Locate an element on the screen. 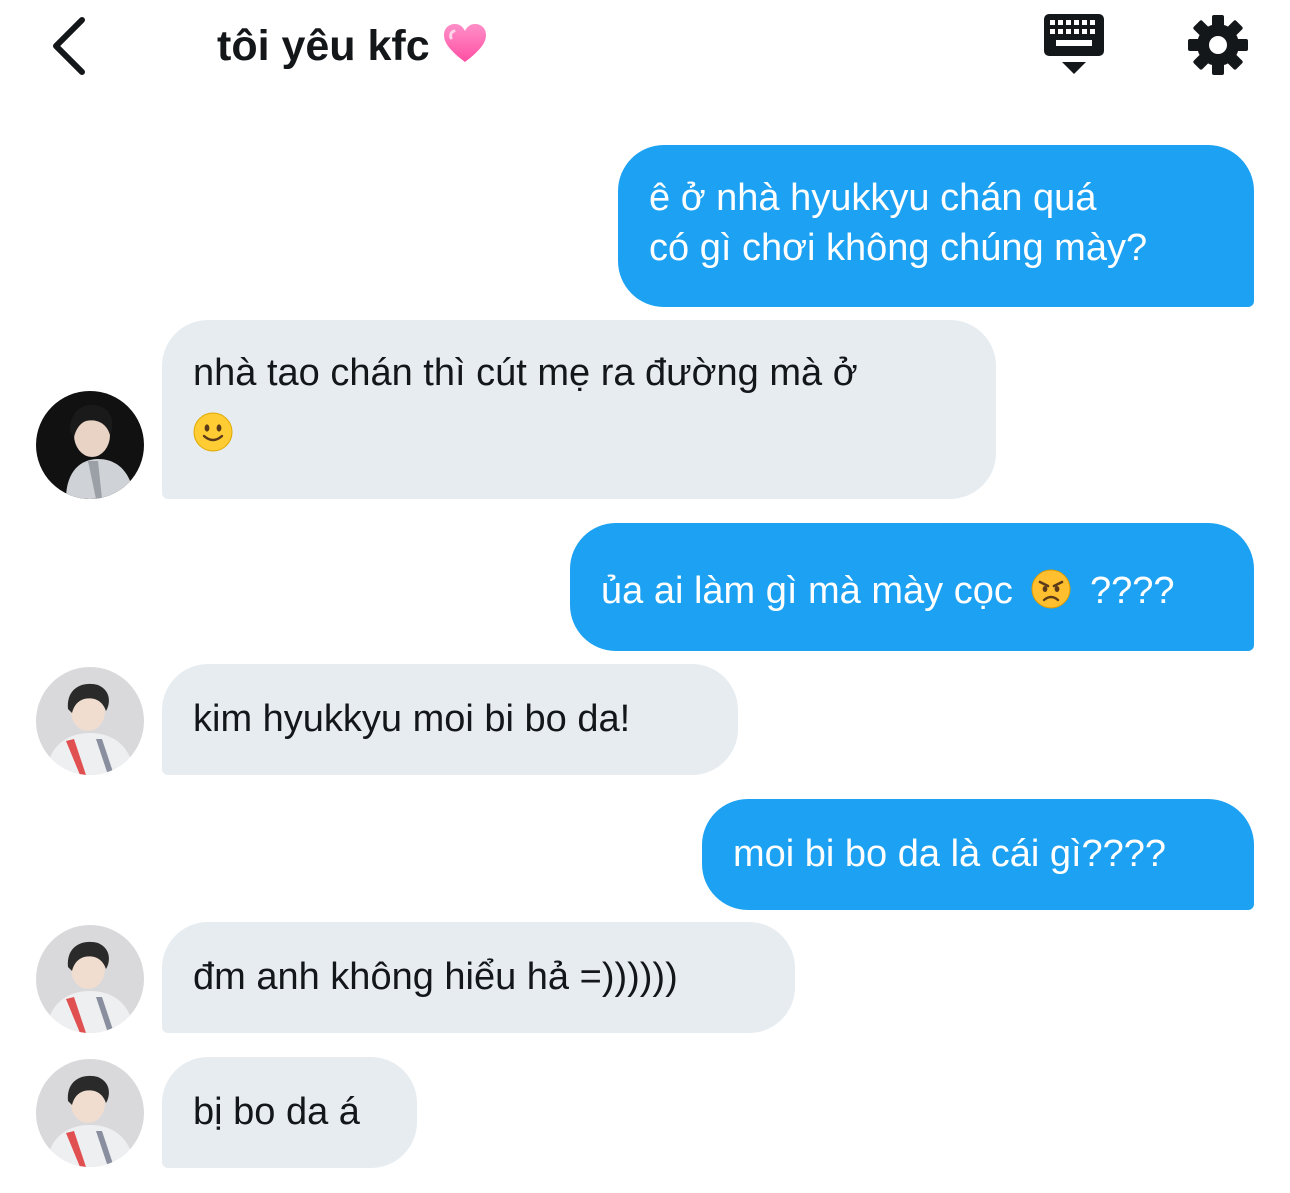 Image resolution: width=1290 pixels, height=1193 pixels. settings-button is located at coordinates (1218, 45).